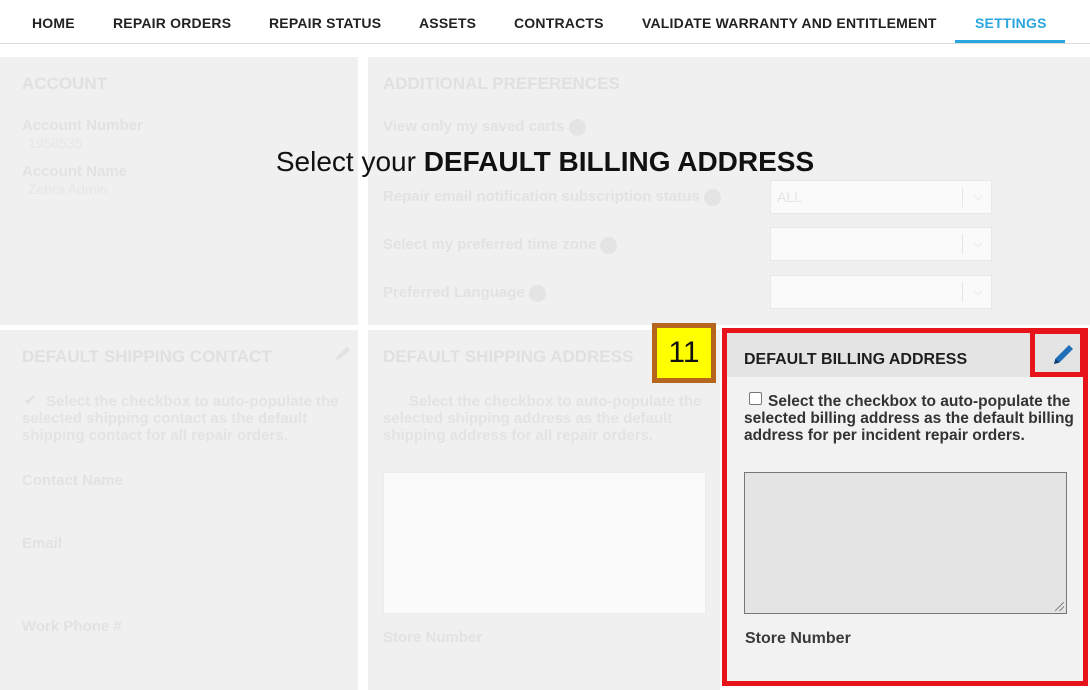 Image resolution: width=1090 pixels, height=690 pixels. What do you see at coordinates (881, 197) in the screenshot?
I see `email-subscription-select: ALL ⌵` at bounding box center [881, 197].